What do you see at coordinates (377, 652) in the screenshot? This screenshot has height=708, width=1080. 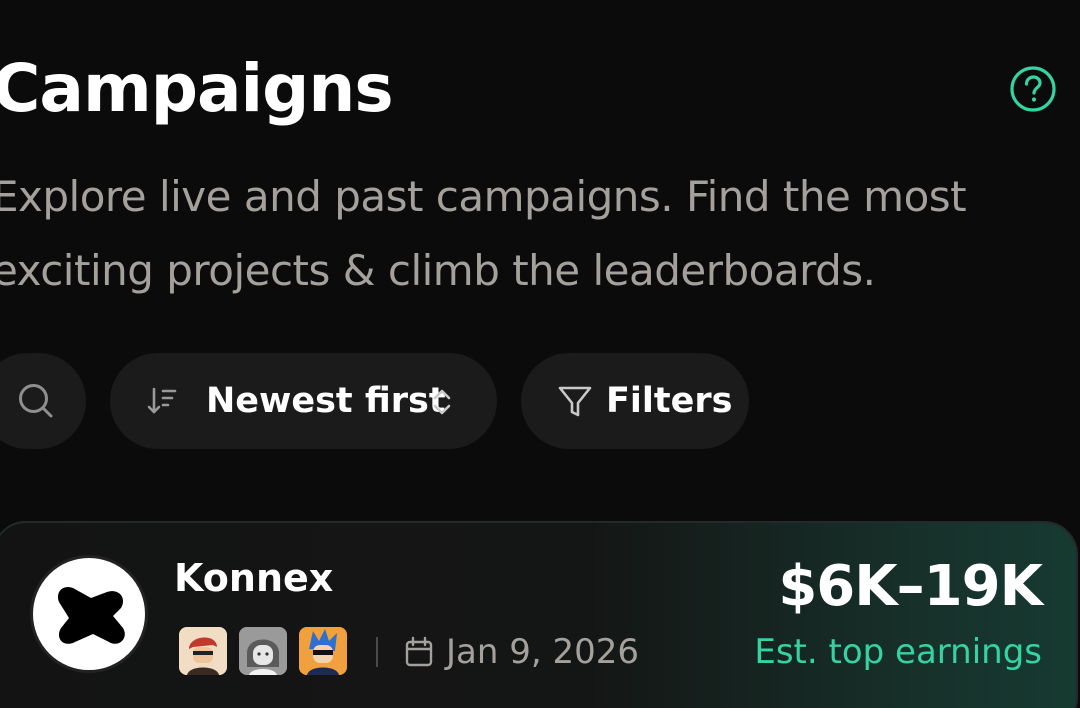 I see `meta-divider` at bounding box center [377, 652].